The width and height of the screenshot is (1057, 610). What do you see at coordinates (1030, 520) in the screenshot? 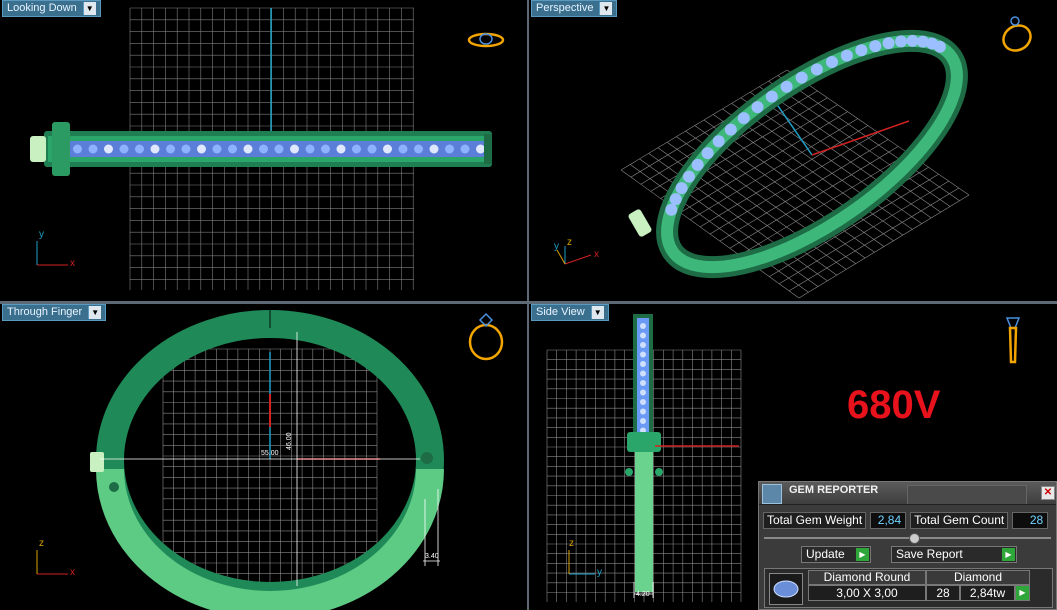
I see `total-gem-count-value: 28` at bounding box center [1030, 520].